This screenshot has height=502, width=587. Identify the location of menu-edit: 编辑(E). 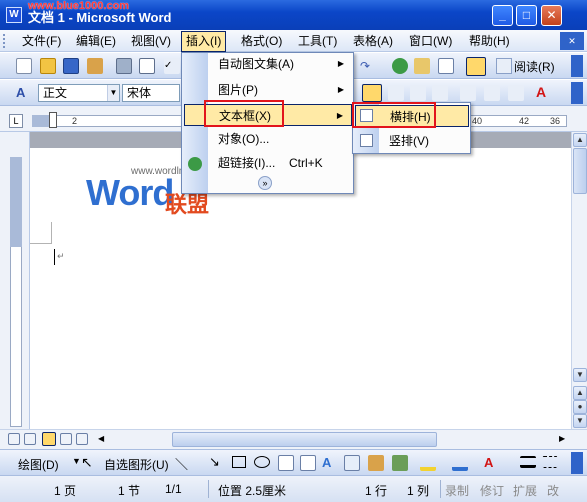
(96, 41).